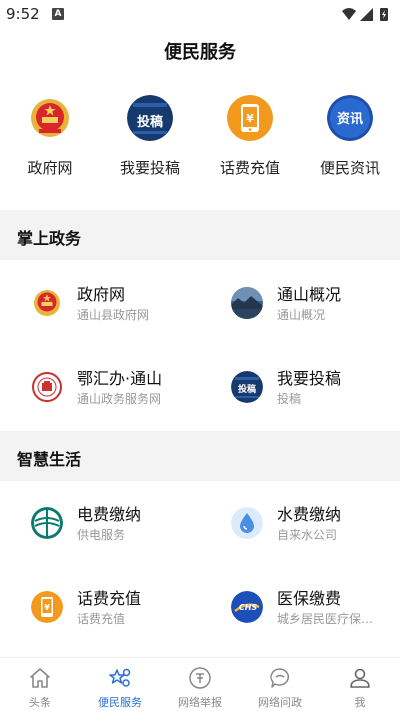 Image resolution: width=400 pixels, height=711 pixels. I want to click on chs-icon-text: CHS, so click(248, 607).